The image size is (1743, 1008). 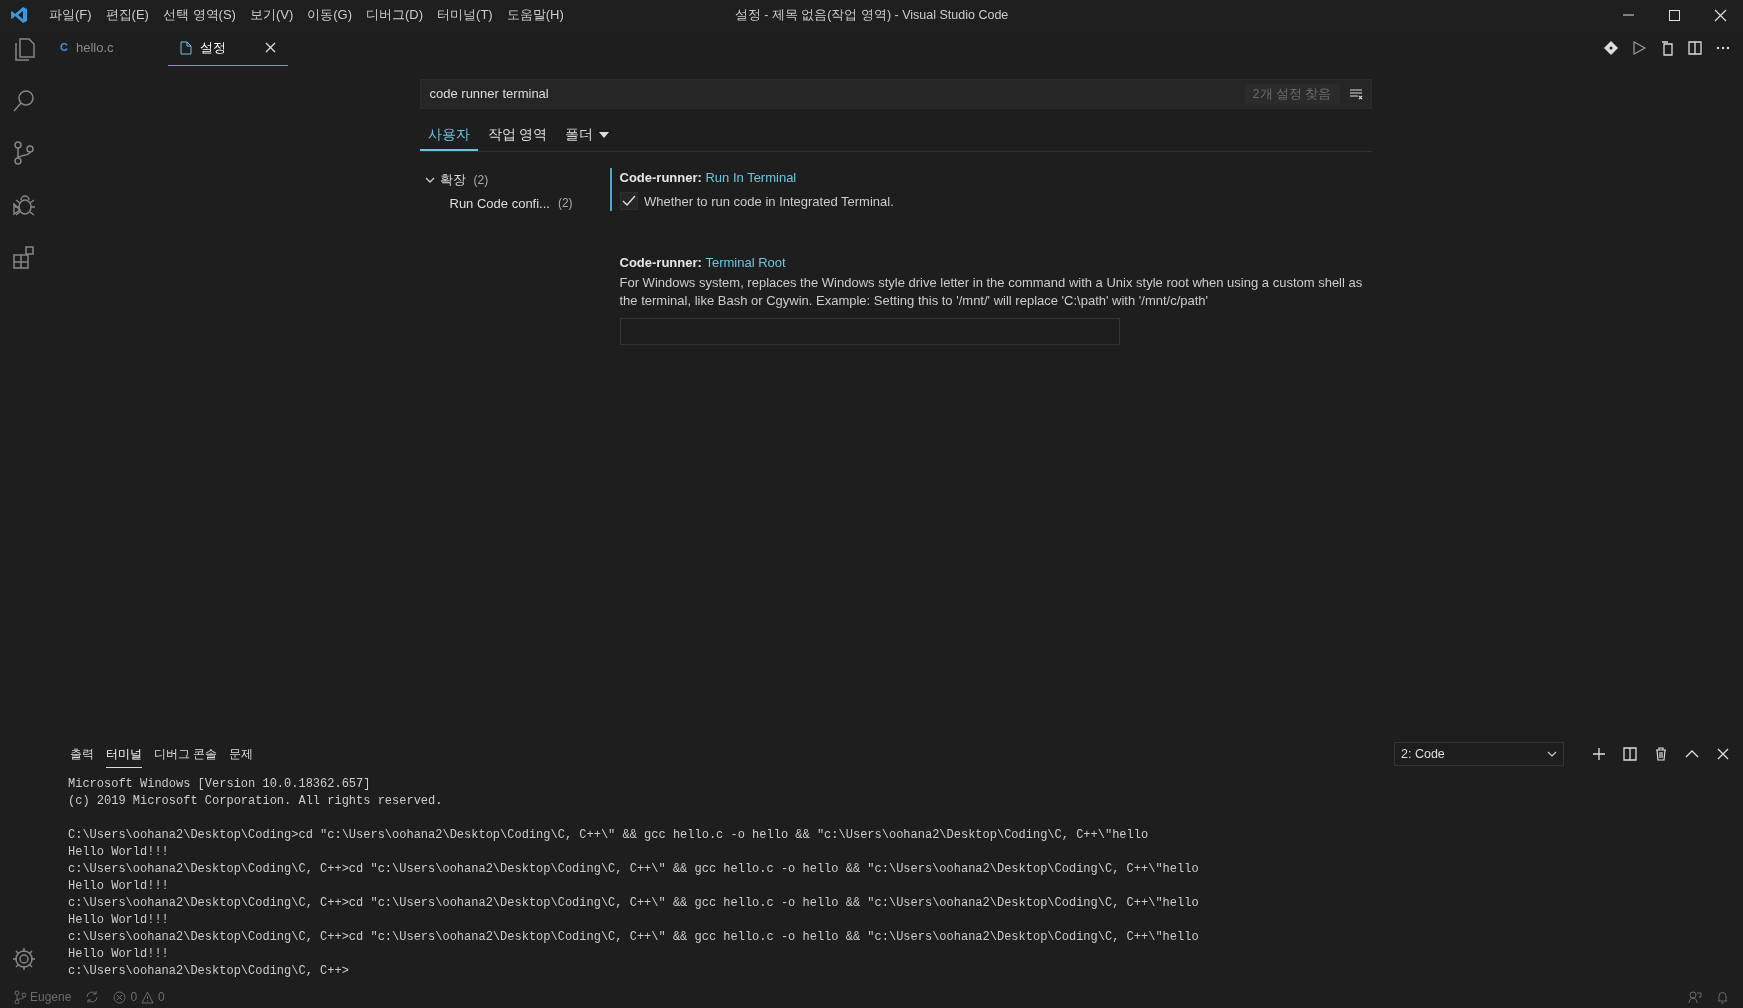 What do you see at coordinates (127, 15) in the screenshot?
I see `menu-item: 편집(E)` at bounding box center [127, 15].